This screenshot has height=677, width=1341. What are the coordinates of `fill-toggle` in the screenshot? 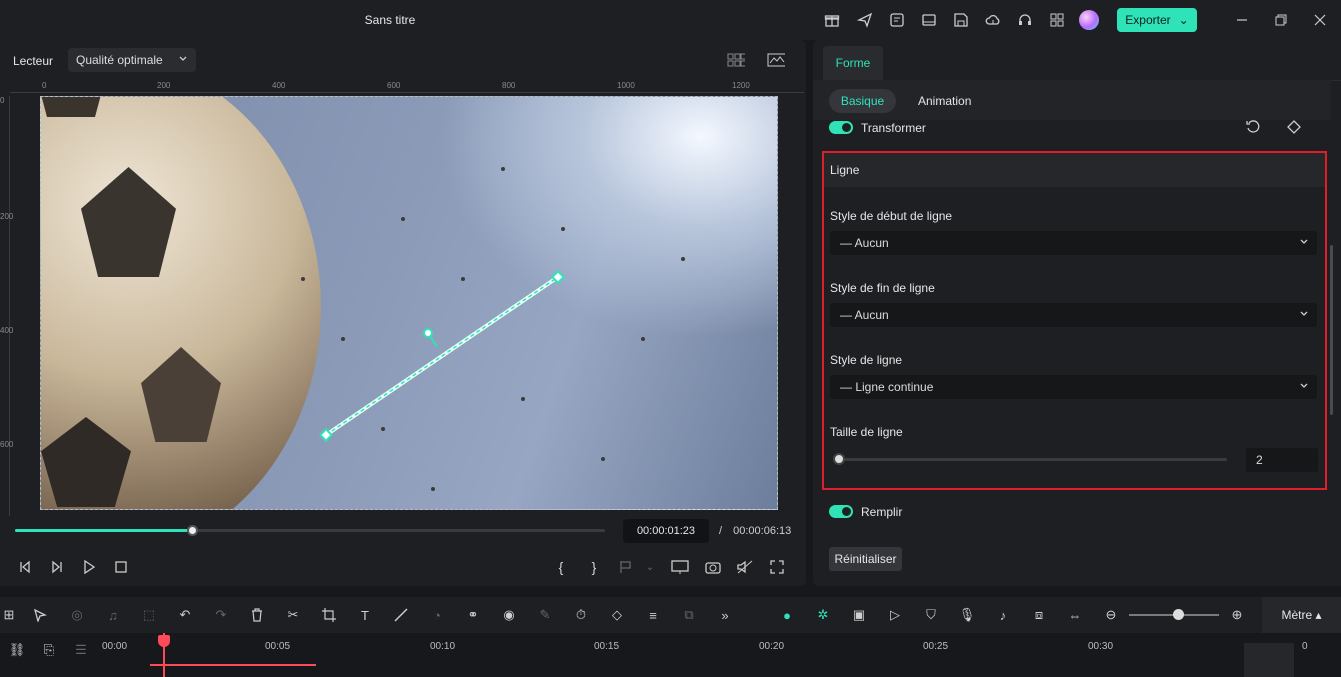 It's located at (841, 511).